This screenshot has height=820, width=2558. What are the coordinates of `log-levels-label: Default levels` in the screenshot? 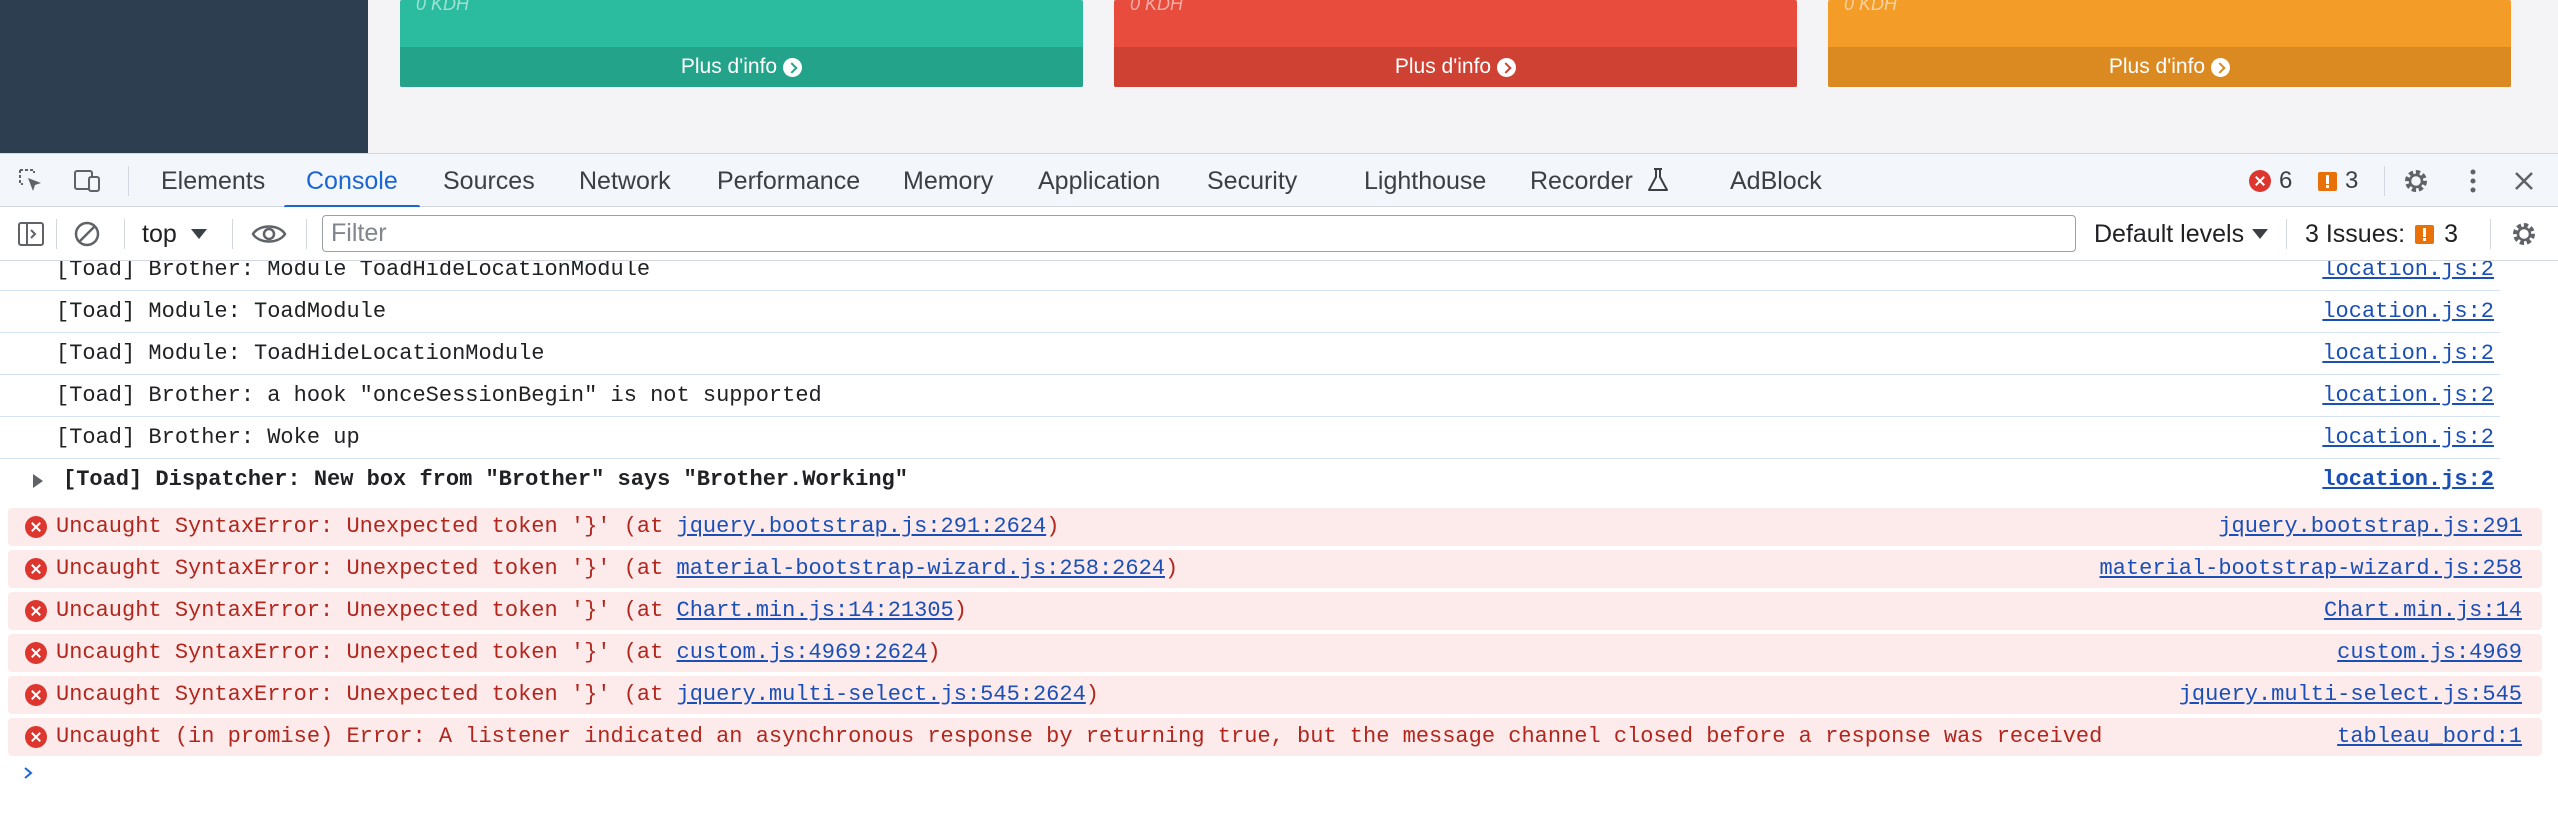 It's located at (2169, 233).